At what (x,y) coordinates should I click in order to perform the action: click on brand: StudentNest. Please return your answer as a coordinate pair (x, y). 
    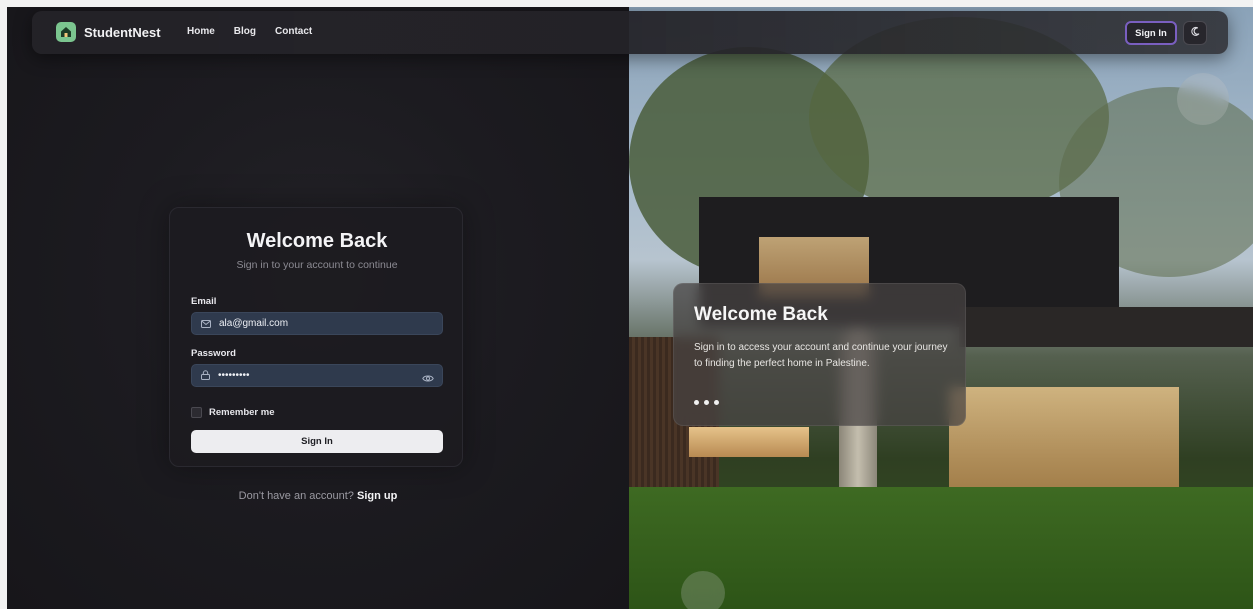
    Looking at the image, I should click on (108, 32).